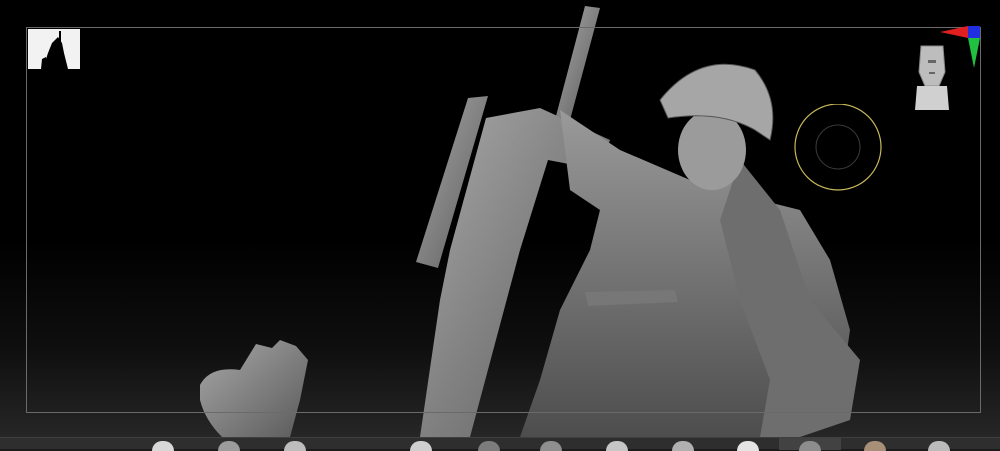 This screenshot has width=1000, height=451. What do you see at coordinates (551, 446) in the screenshot?
I see `brush-trim-icon` at bounding box center [551, 446].